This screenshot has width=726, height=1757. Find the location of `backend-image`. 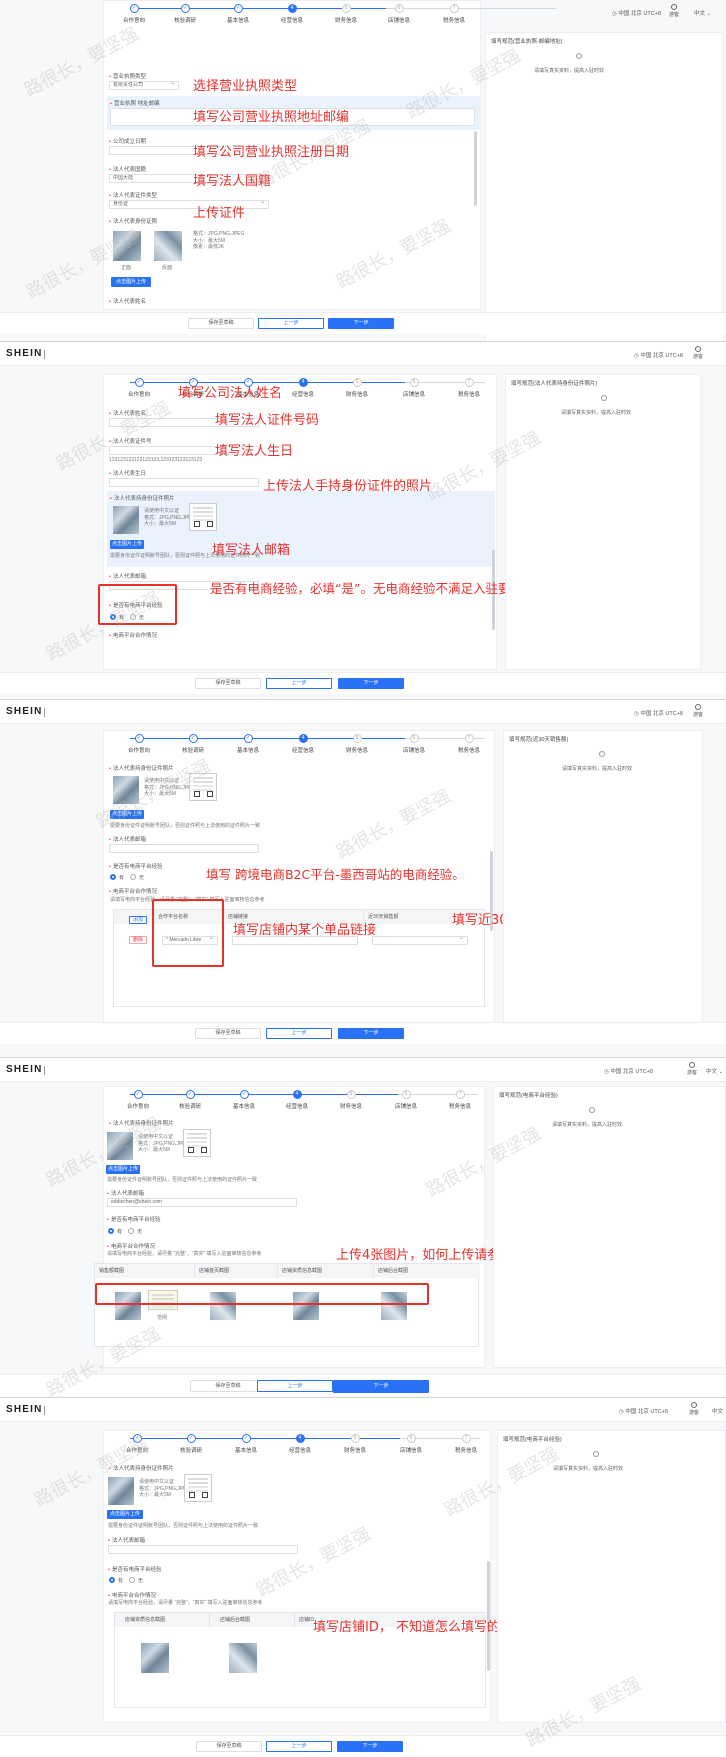

backend-image is located at coordinates (243, 1658).